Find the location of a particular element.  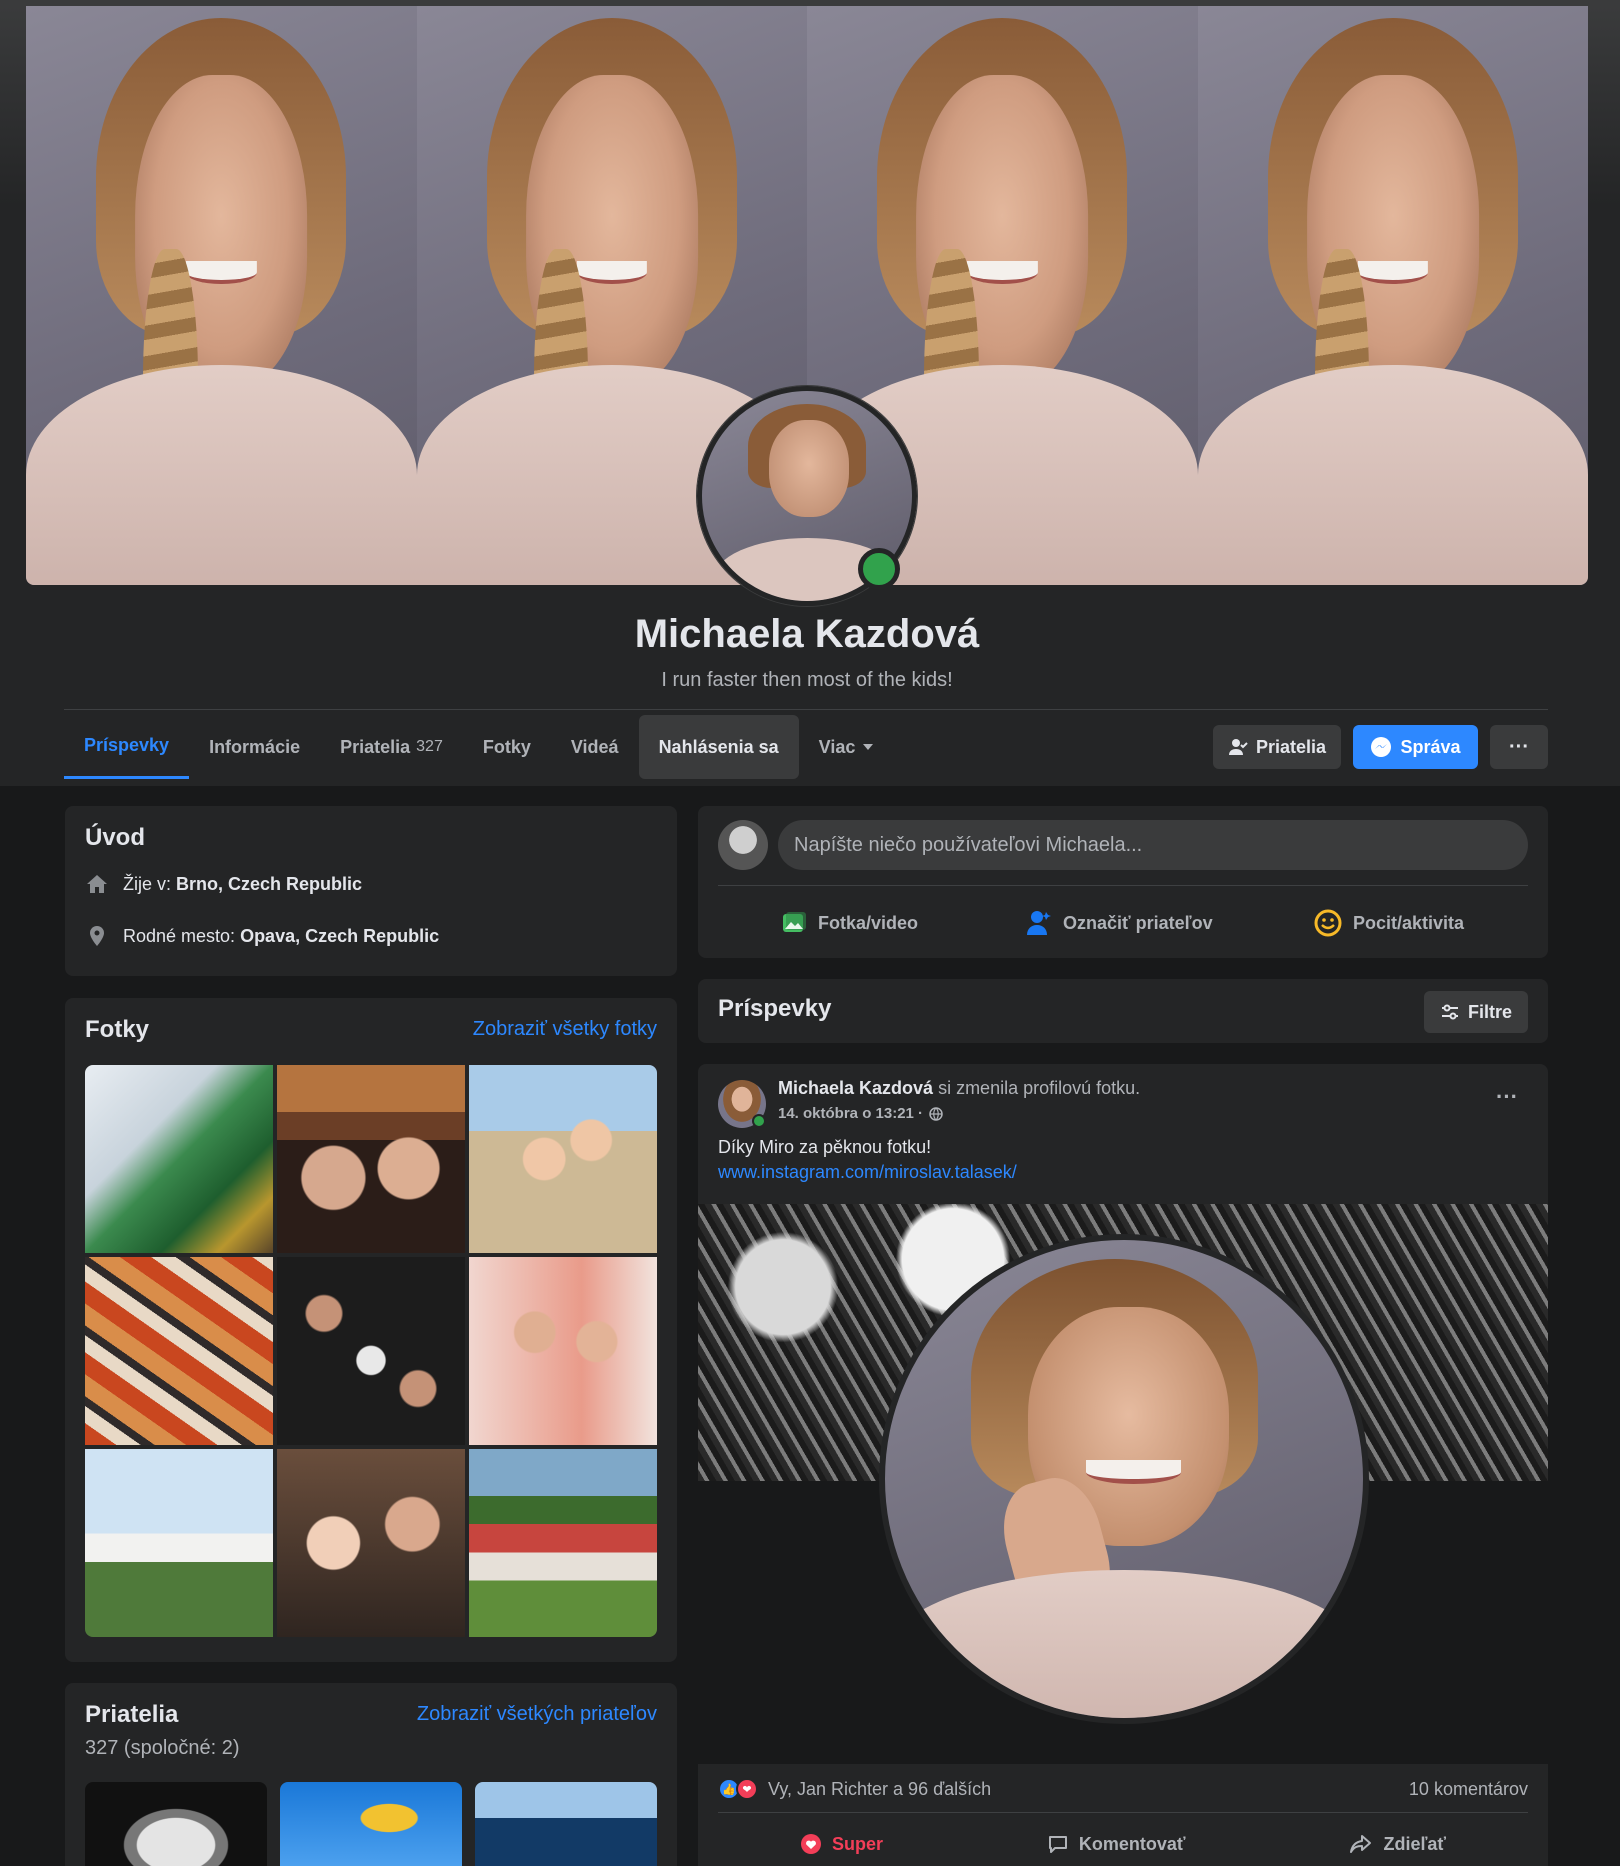

profile-bio: I run faster then most of the kids! is located at coordinates (807, 680).